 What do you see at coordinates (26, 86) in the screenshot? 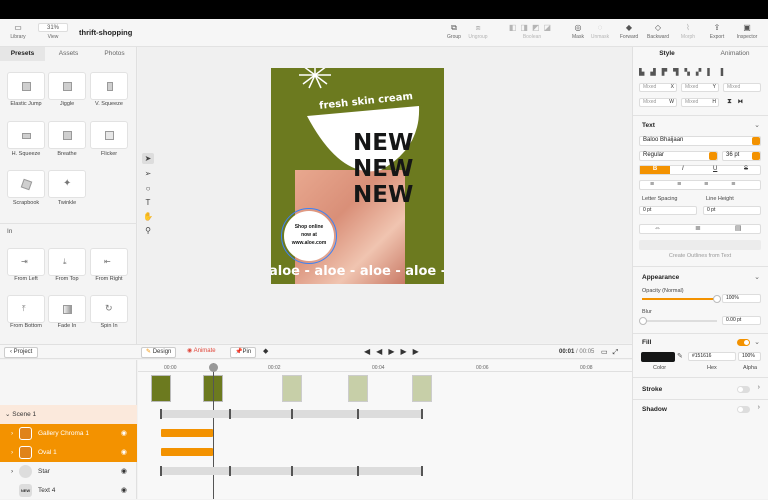
I see `preset-elastic-jump` at bounding box center [26, 86].